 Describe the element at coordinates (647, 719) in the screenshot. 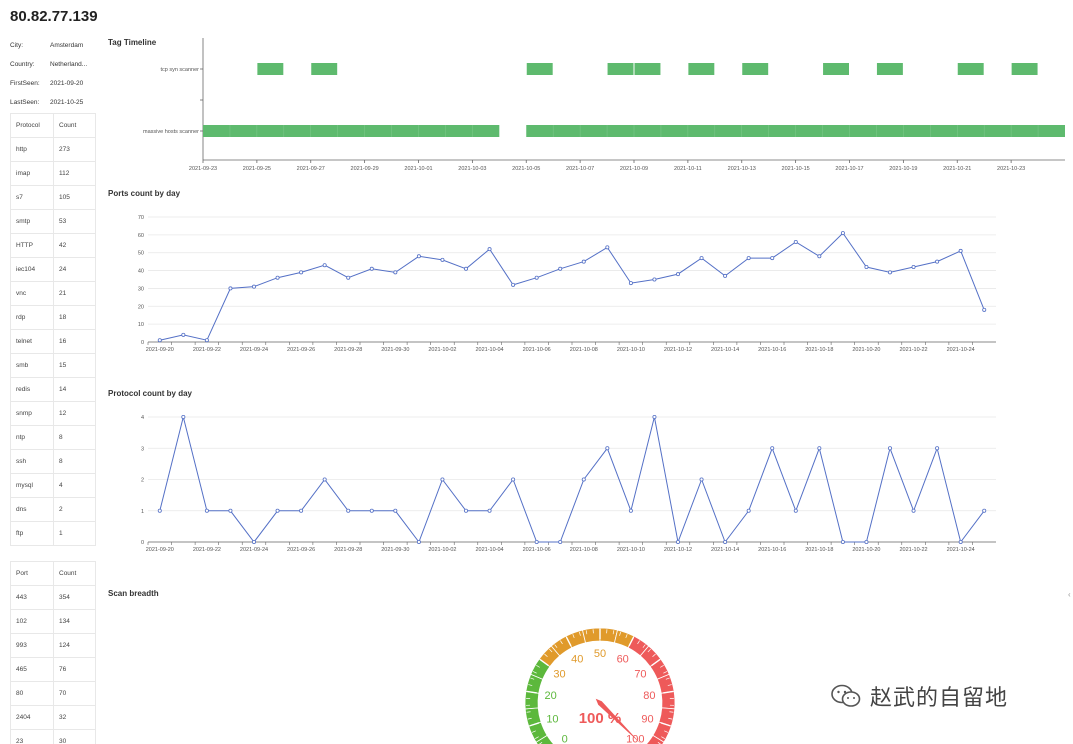

I see `gauge-tick-label: 90` at that location.